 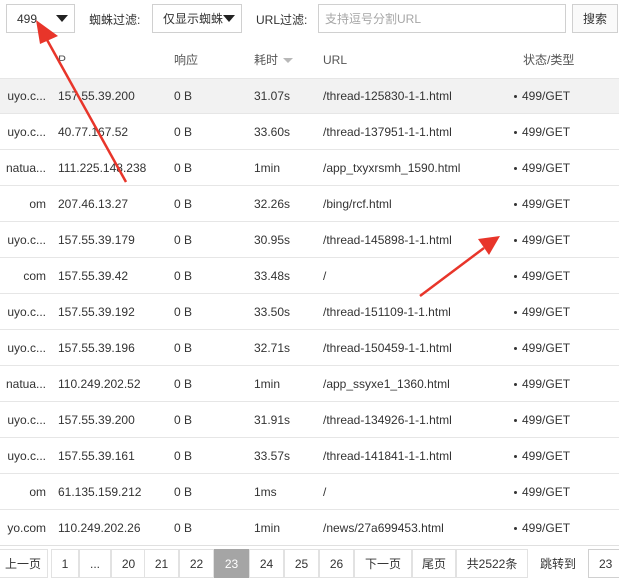 What do you see at coordinates (301, 563) in the screenshot?
I see `page-number-button: 25` at bounding box center [301, 563].